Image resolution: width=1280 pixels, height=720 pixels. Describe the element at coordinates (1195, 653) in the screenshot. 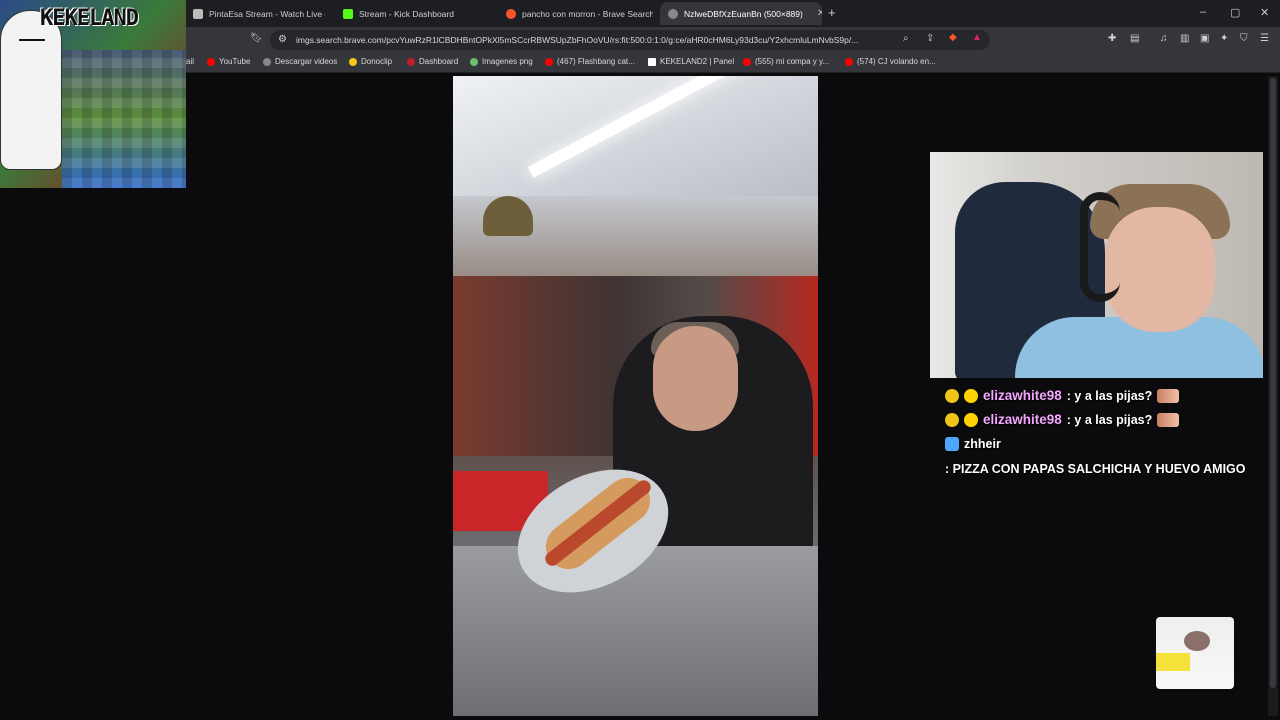

I see `mini-overlay-image` at that location.